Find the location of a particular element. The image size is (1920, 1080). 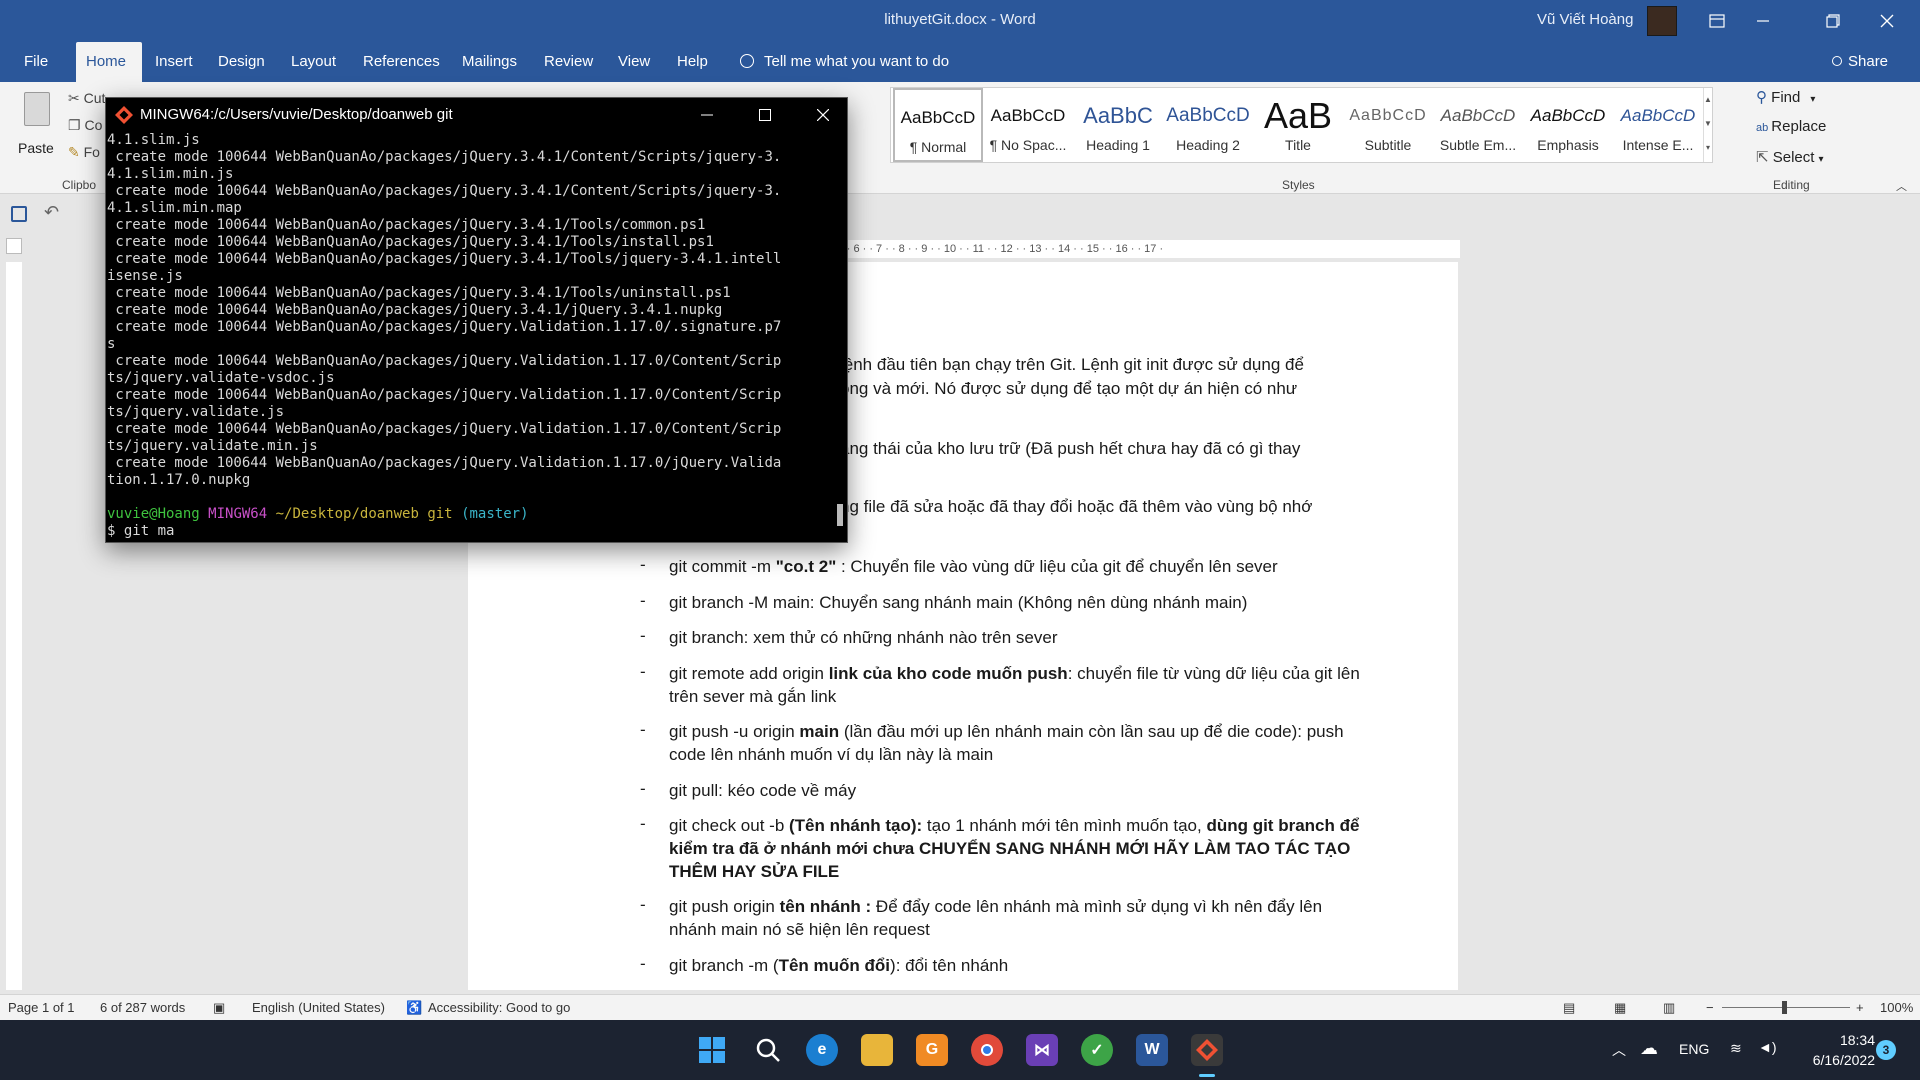

print-layout-icon: ▦ is located at coordinates (1620, 1008).